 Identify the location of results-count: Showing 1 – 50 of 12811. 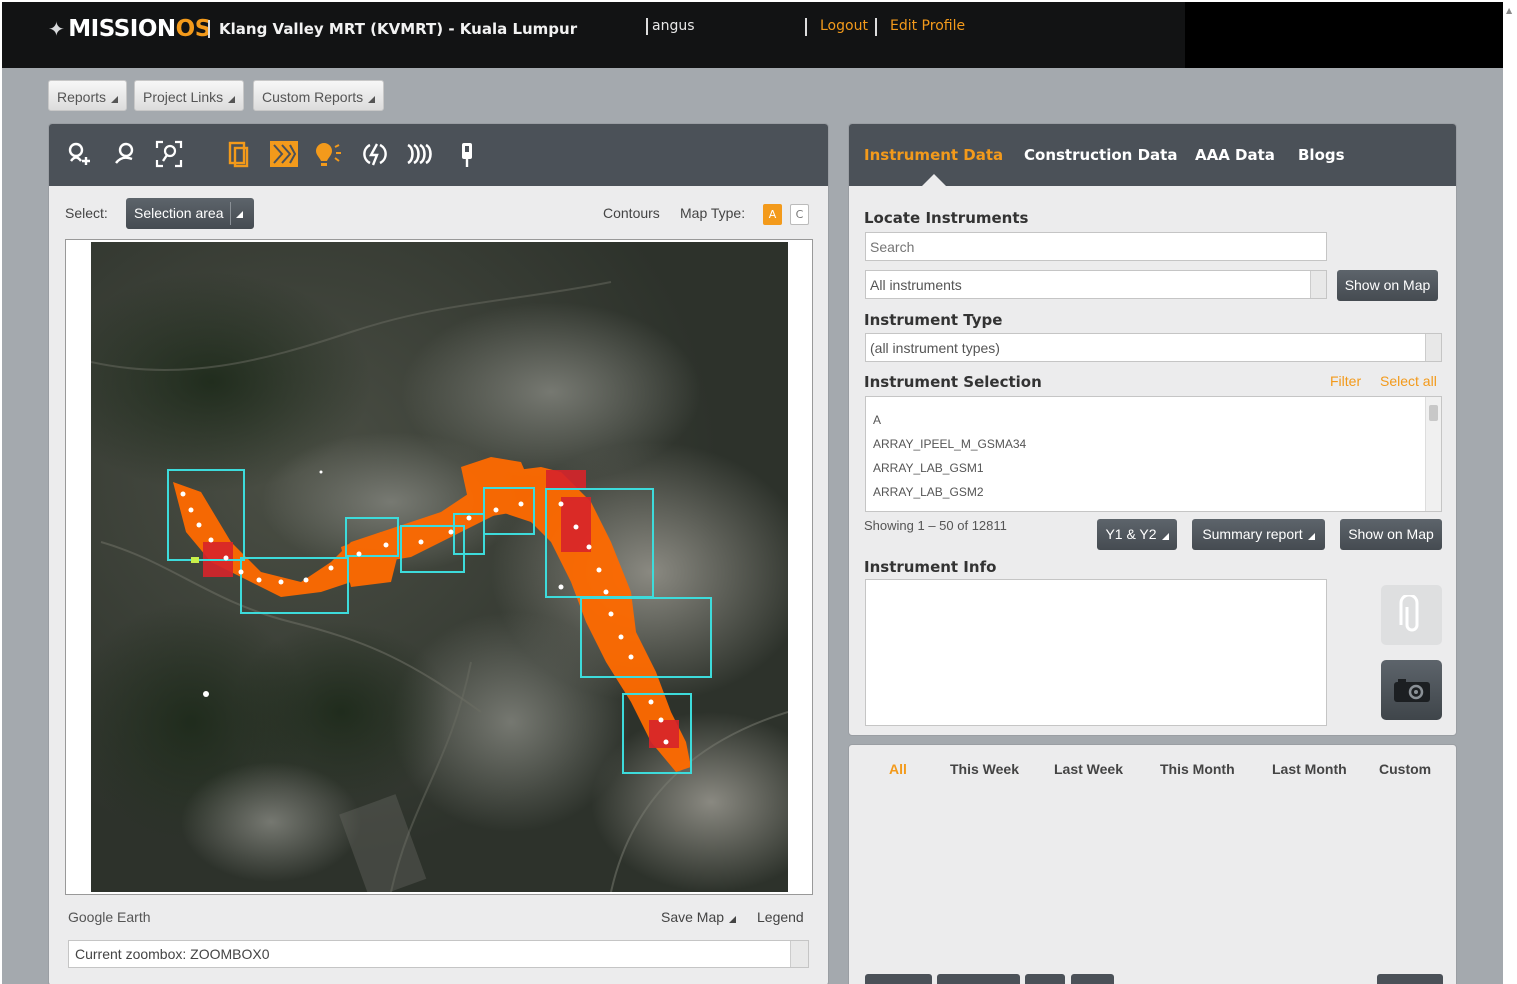
(935, 525).